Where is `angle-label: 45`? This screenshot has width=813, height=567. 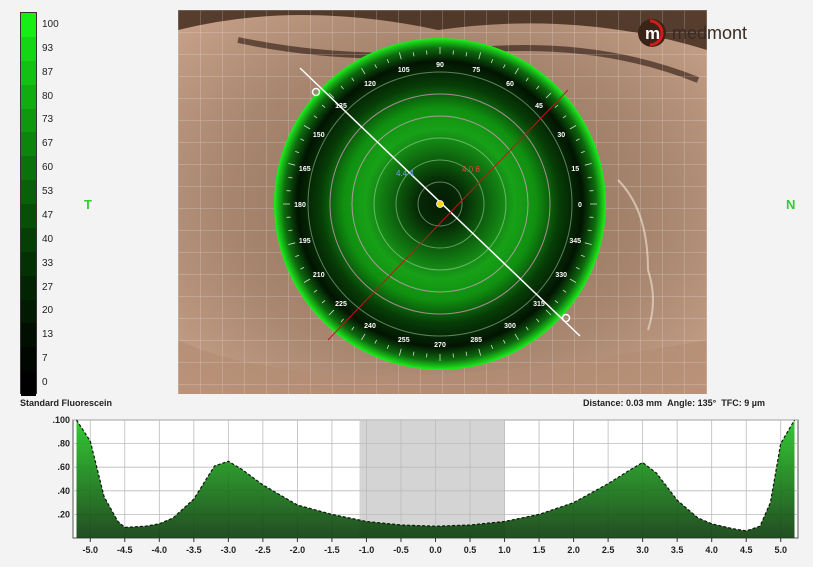
angle-label: 45 is located at coordinates (539, 106).